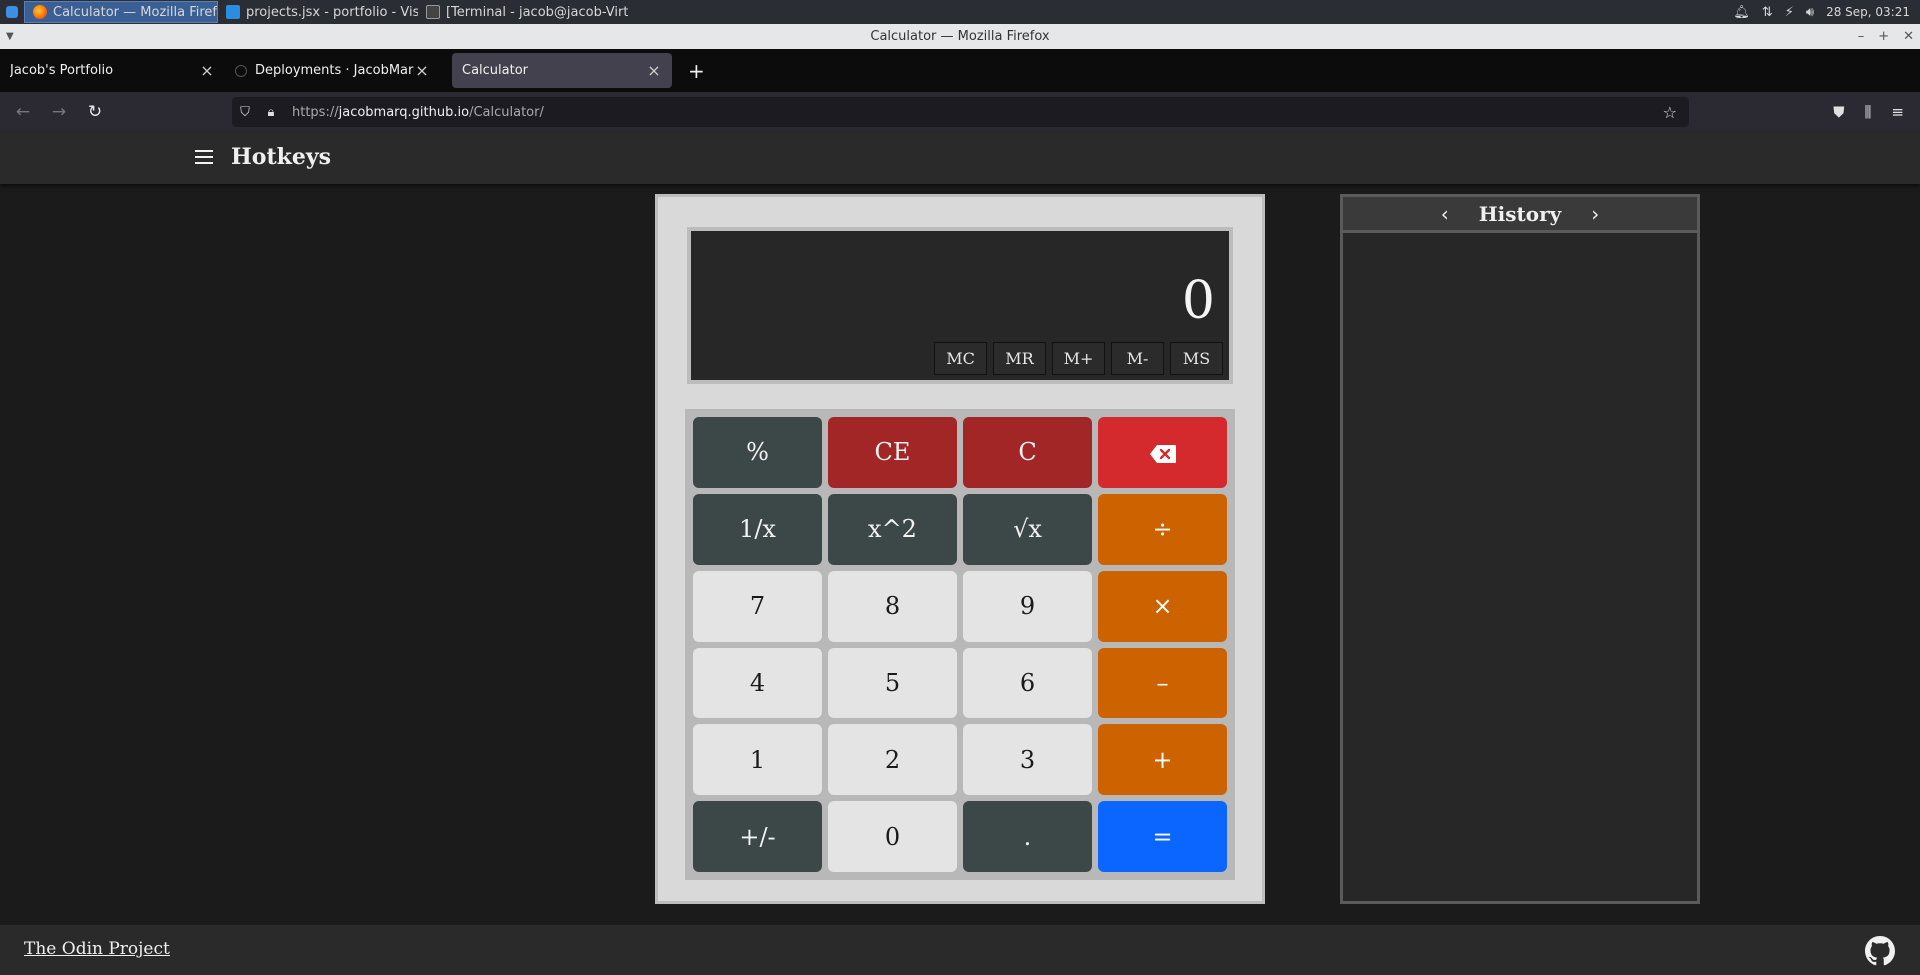  I want to click on network-icon: ⇅, so click(1767, 12).